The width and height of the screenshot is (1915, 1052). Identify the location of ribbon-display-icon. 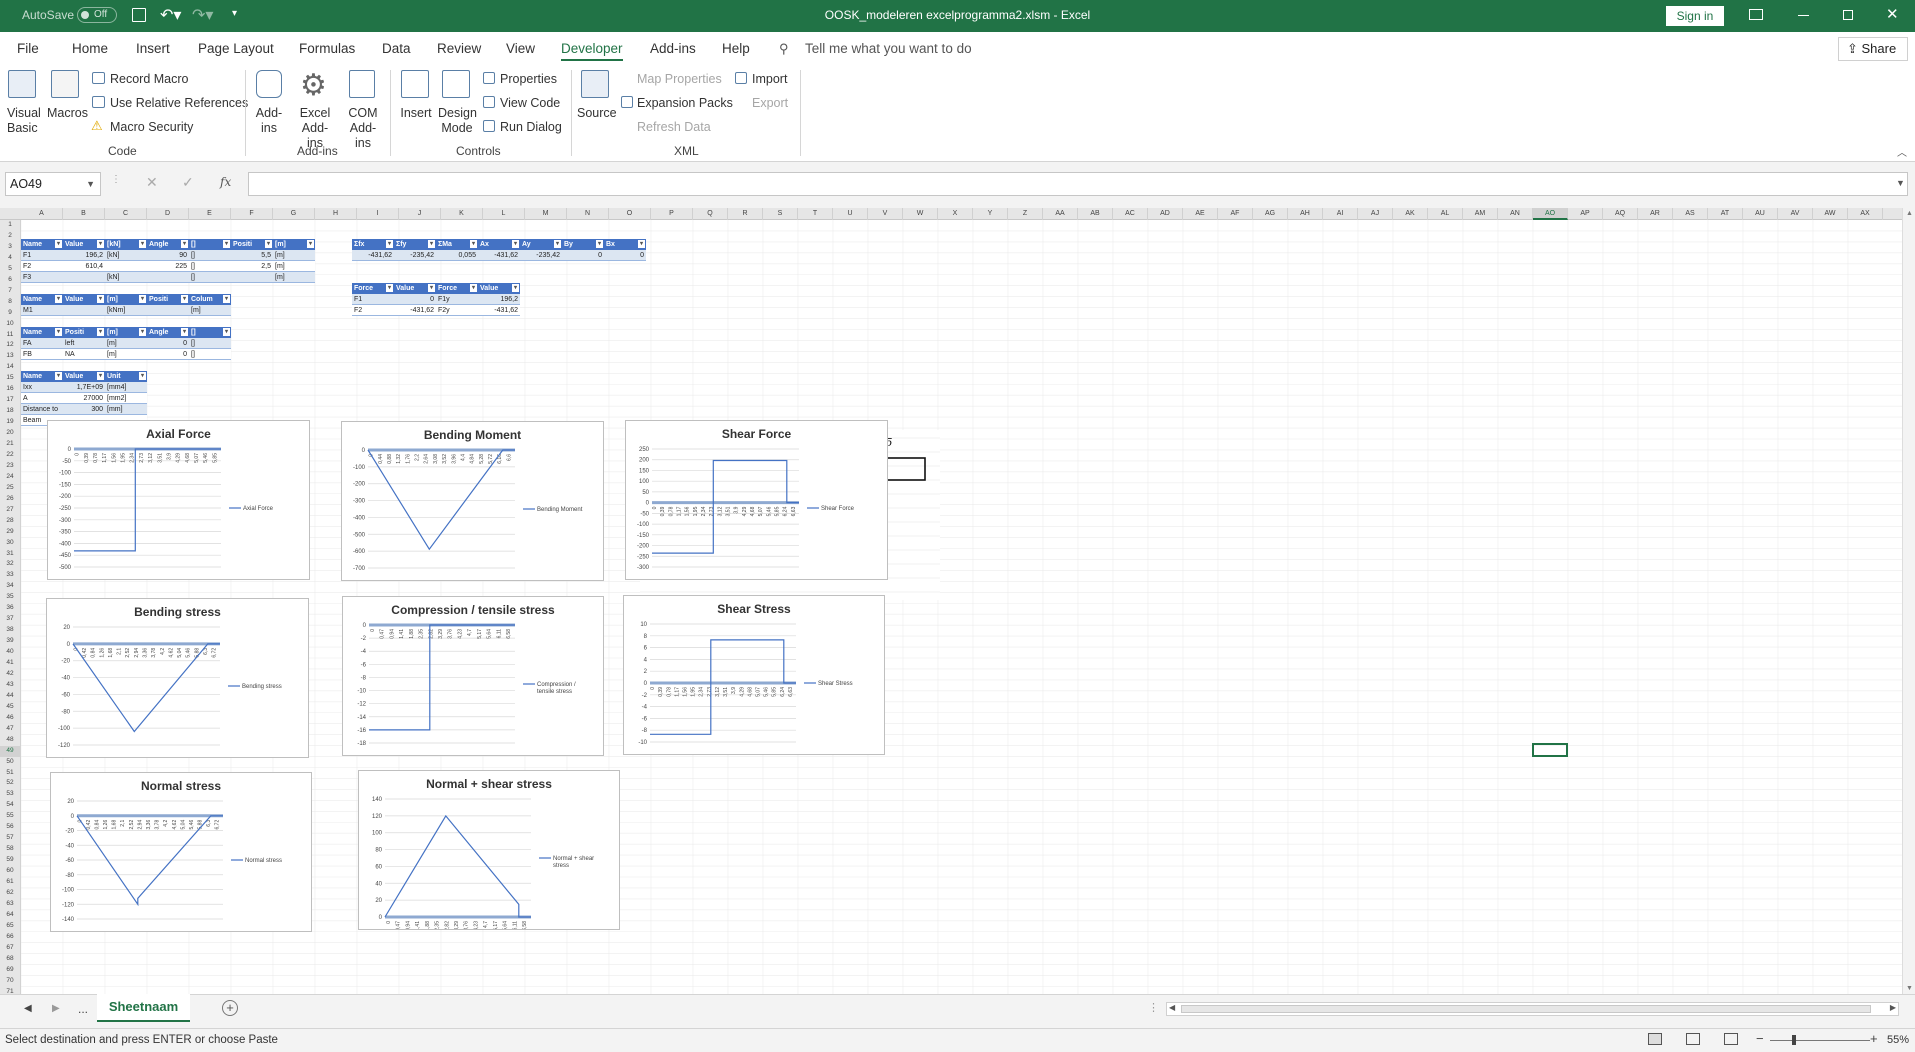
(1756, 14).